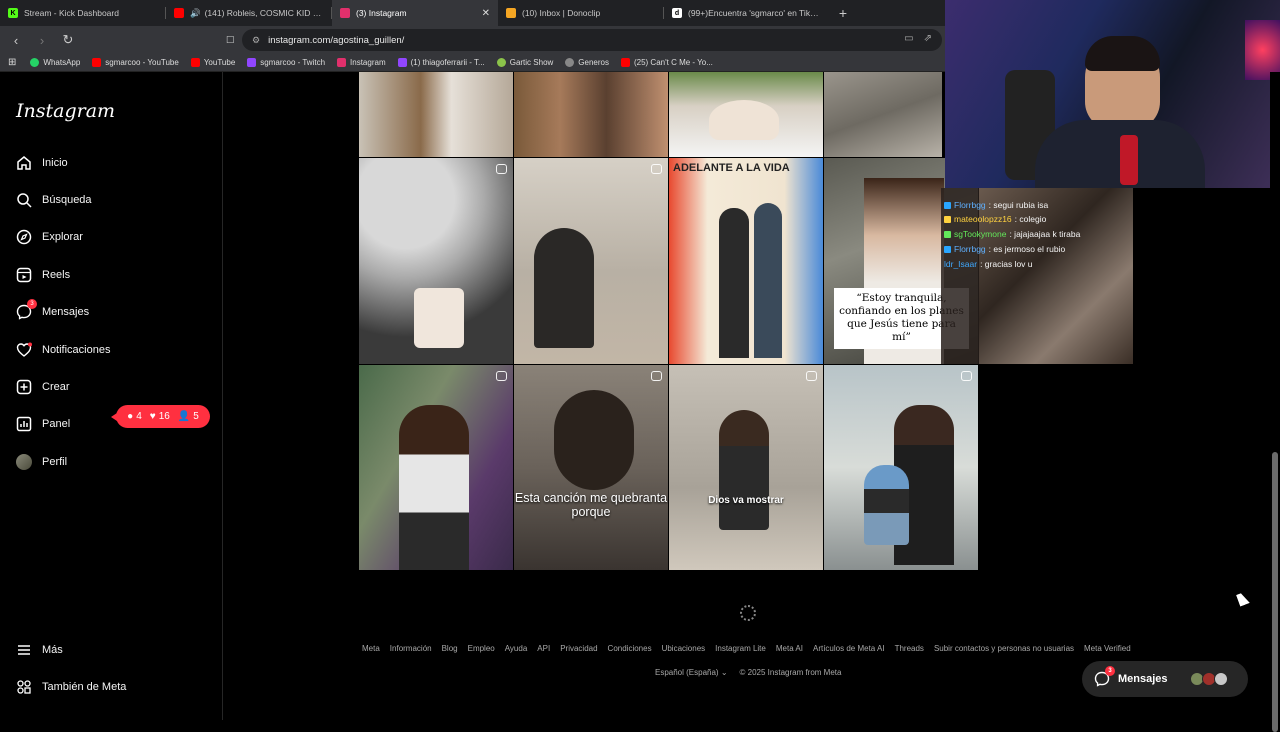 The image size is (1280, 732). I want to click on sidebar-item-label: También de Meta, so click(84, 687).